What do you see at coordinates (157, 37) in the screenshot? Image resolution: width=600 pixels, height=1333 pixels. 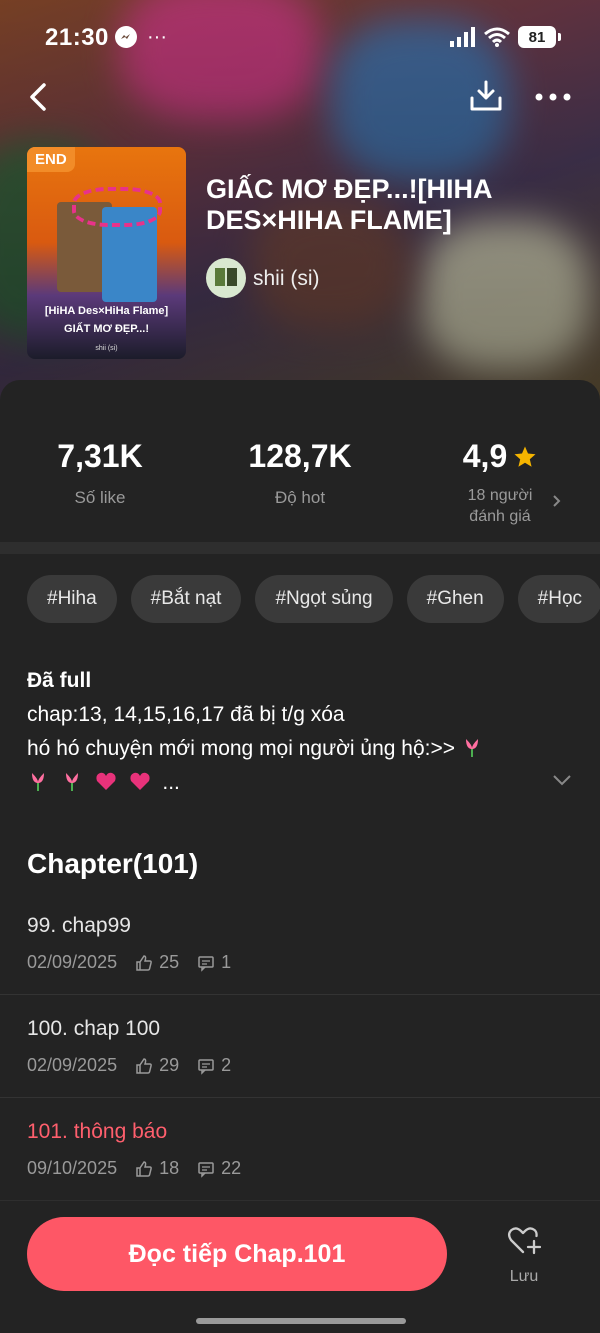 I see `more-notifications-icon: ···` at bounding box center [157, 37].